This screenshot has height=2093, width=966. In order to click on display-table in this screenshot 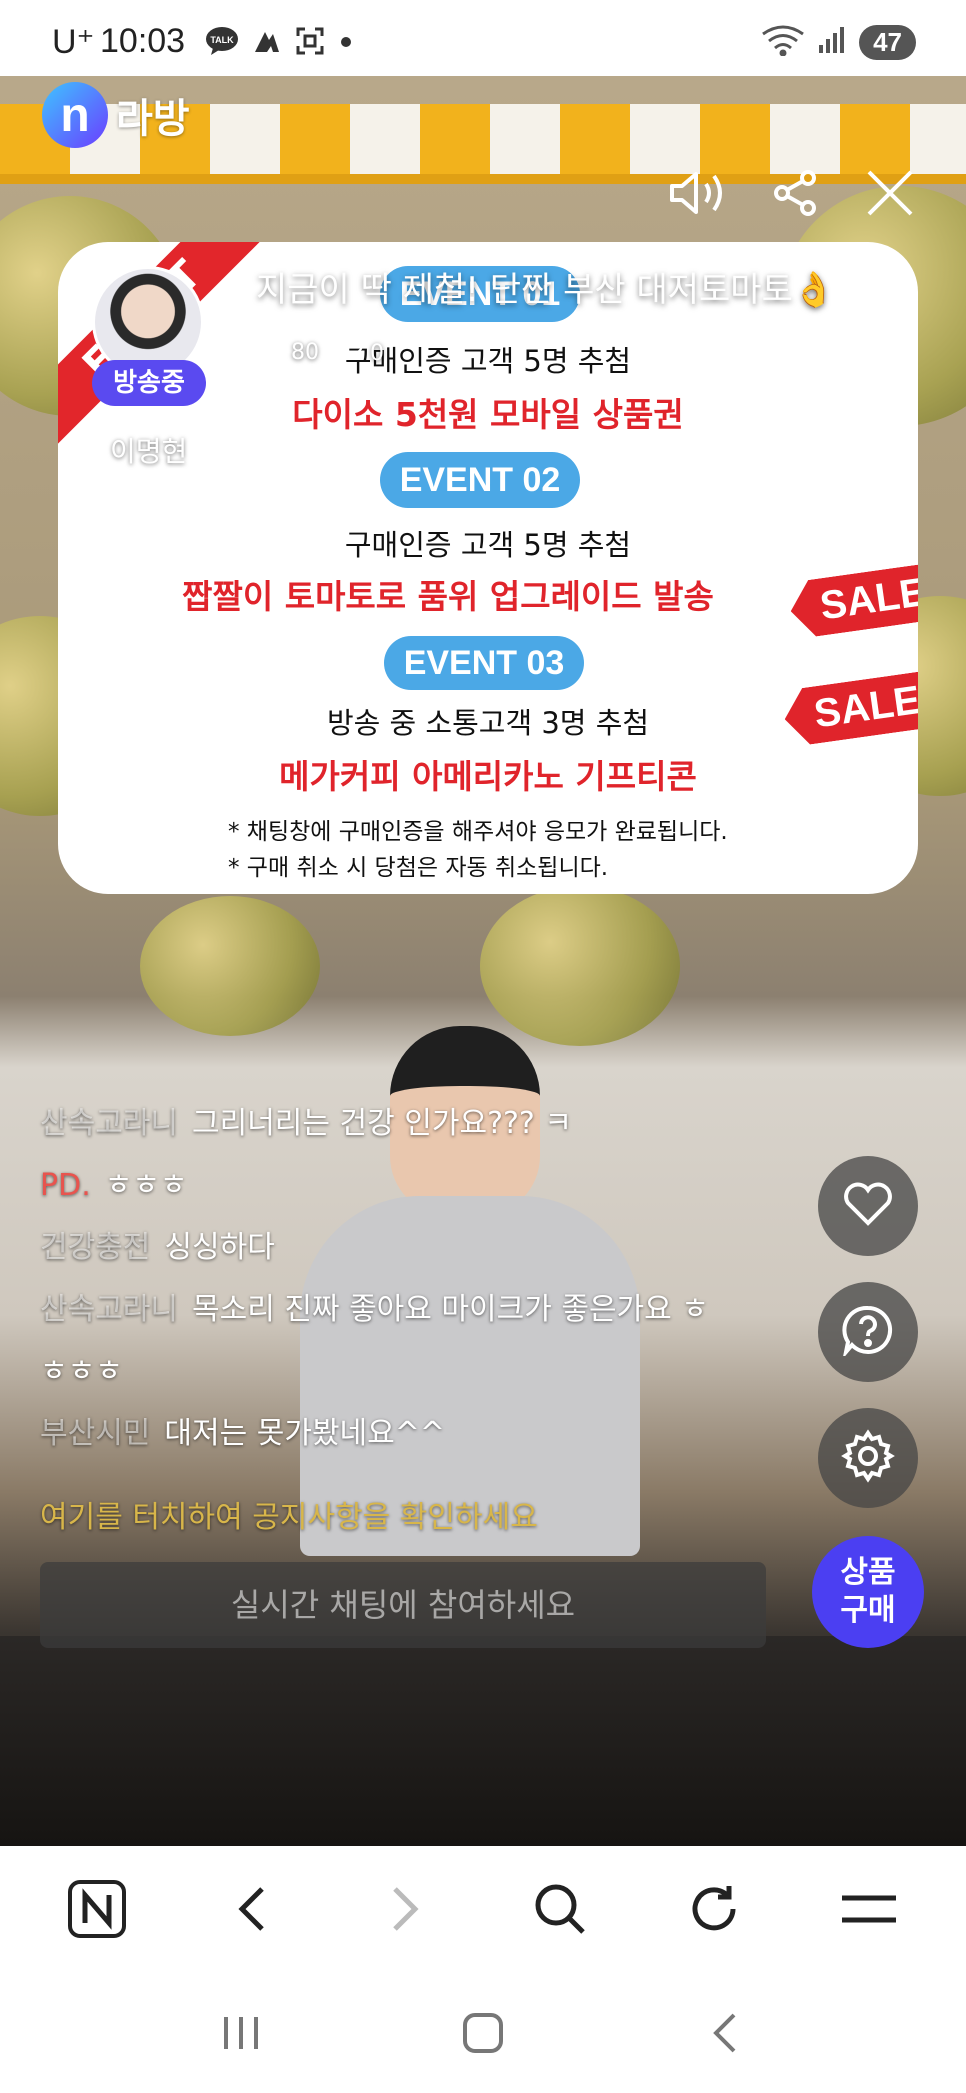, I will do `click(483, 1741)`.